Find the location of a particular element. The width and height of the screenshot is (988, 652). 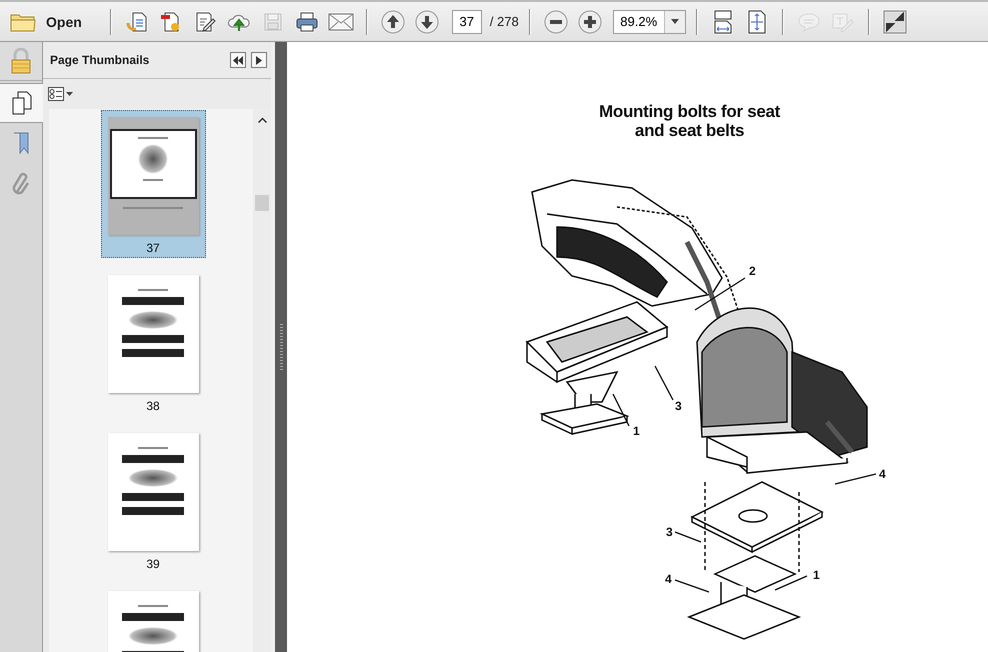

double-left-arrow-icon is located at coordinates (238, 60).